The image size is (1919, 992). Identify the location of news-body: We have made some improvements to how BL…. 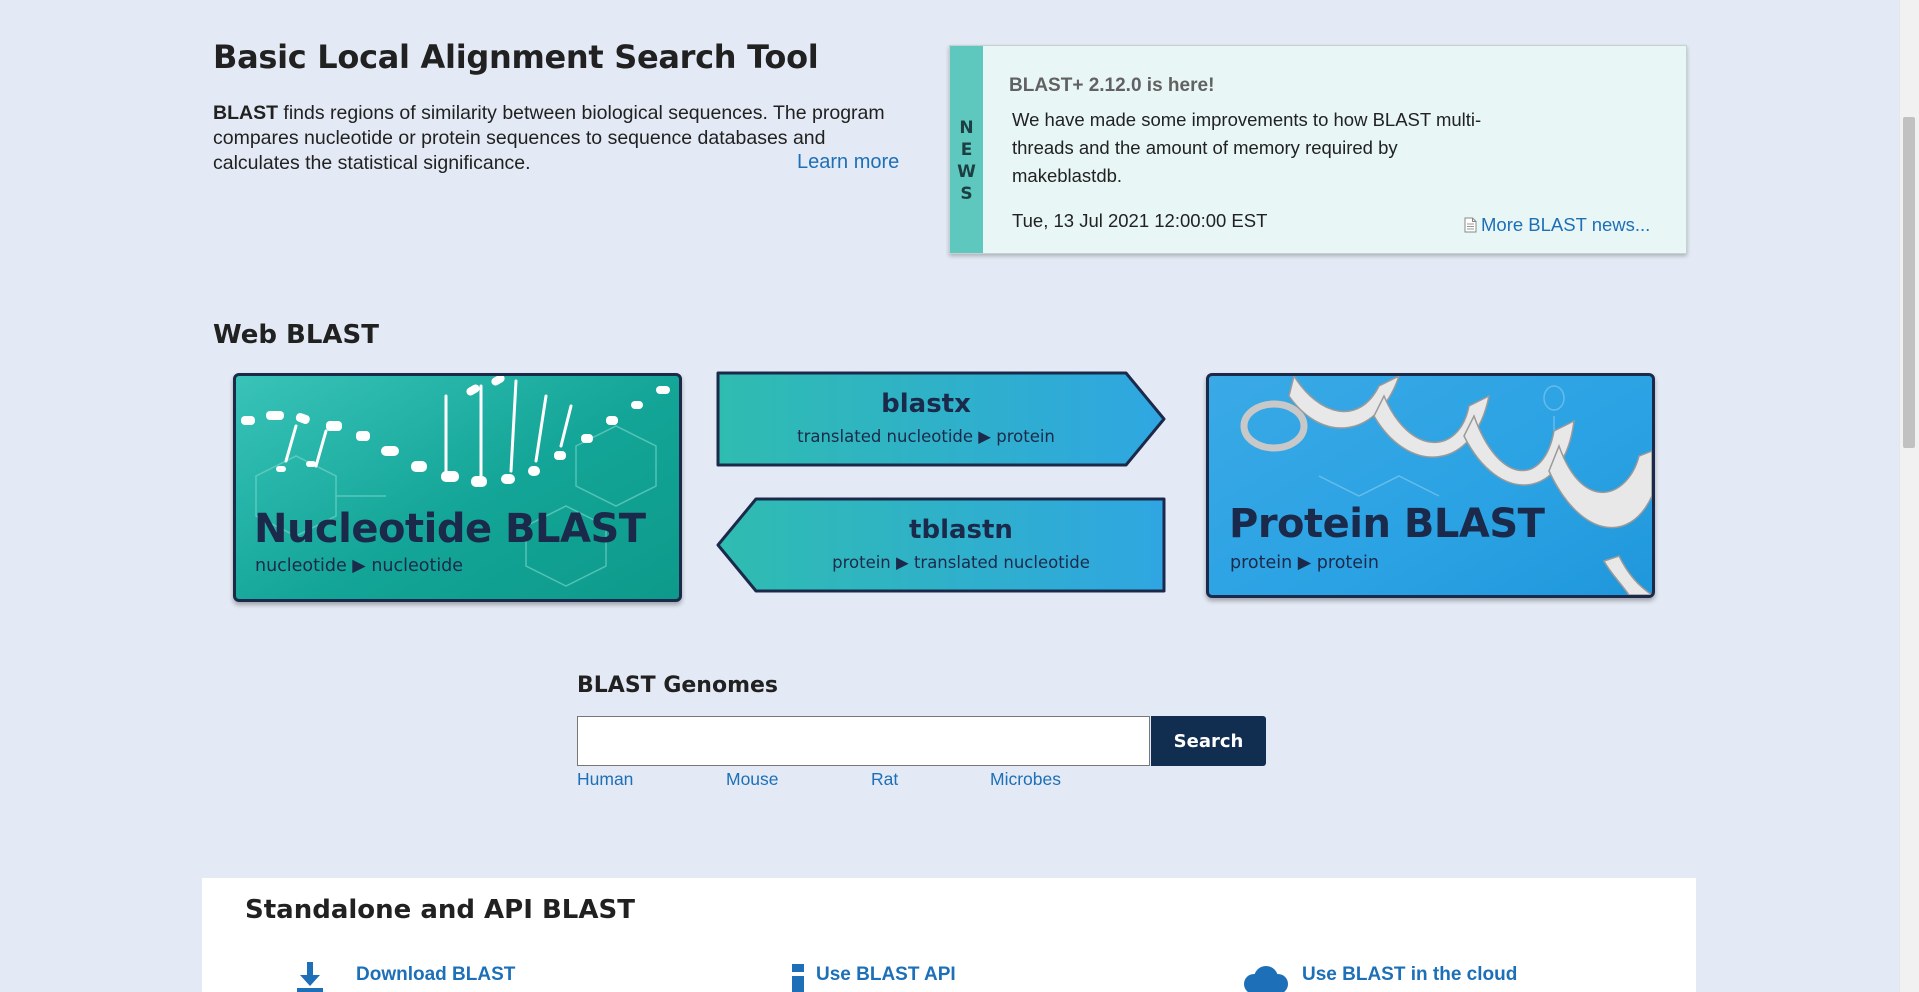
(1247, 147).